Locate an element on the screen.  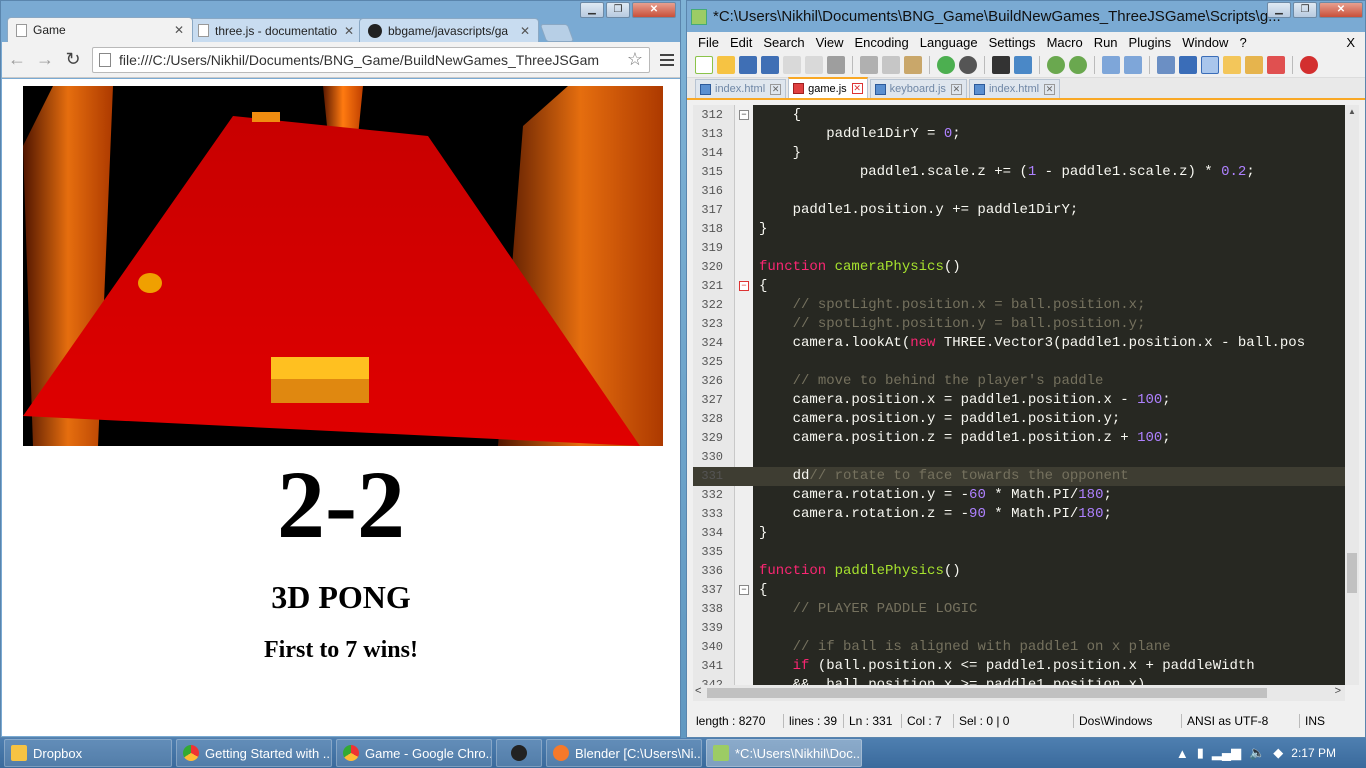
zoom-in-icon is located at coordinates (1056, 64).